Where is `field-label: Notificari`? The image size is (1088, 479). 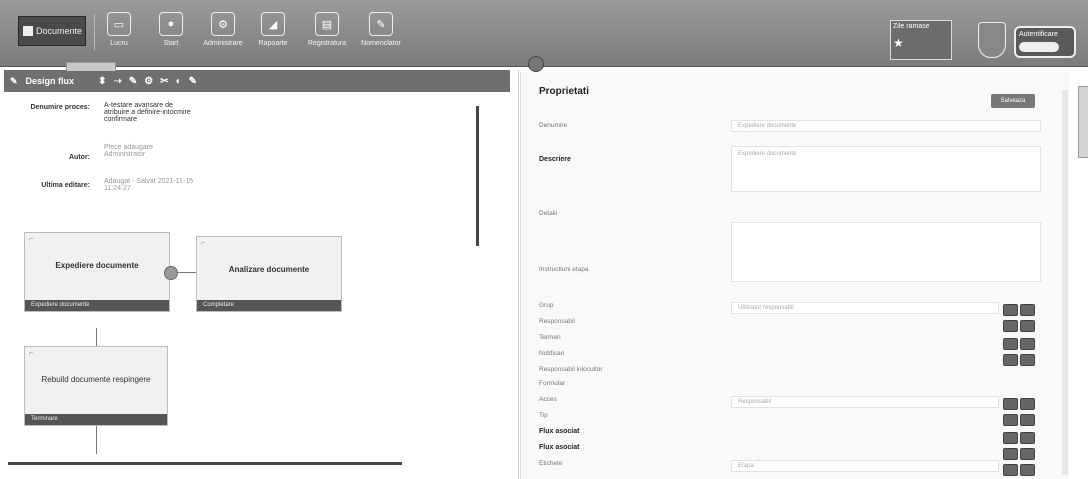 field-label: Notificari is located at coordinates (552, 353).